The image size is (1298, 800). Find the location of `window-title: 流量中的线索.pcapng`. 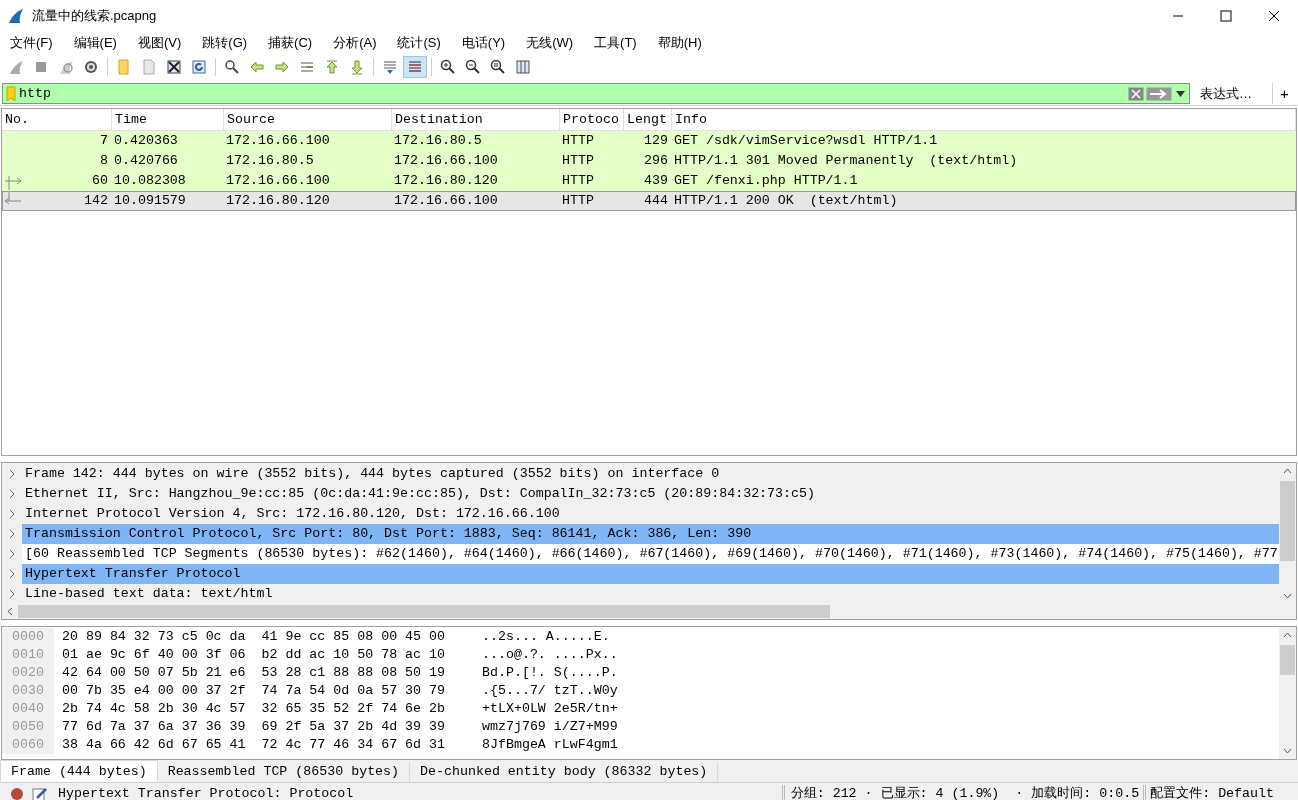

window-title: 流量中的线索.pcapng is located at coordinates (94, 16).